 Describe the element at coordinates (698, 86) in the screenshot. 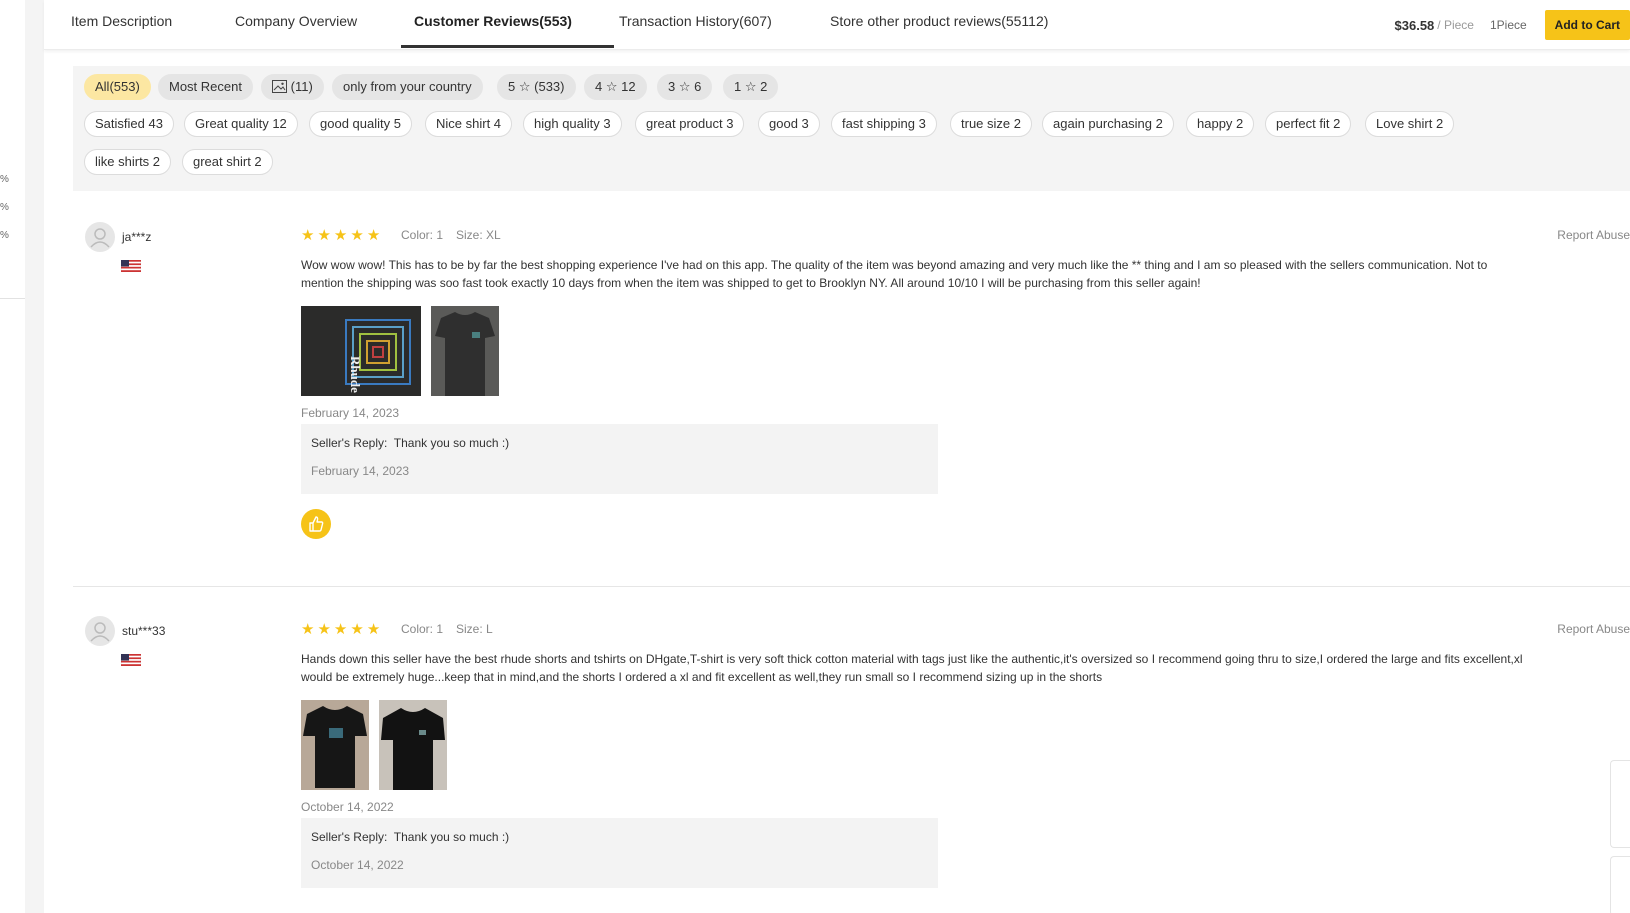

I see `review-count: 6` at that location.